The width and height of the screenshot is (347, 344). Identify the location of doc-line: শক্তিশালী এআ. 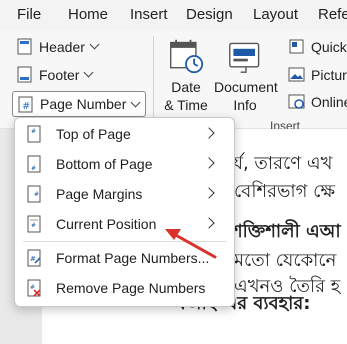
(286, 231).